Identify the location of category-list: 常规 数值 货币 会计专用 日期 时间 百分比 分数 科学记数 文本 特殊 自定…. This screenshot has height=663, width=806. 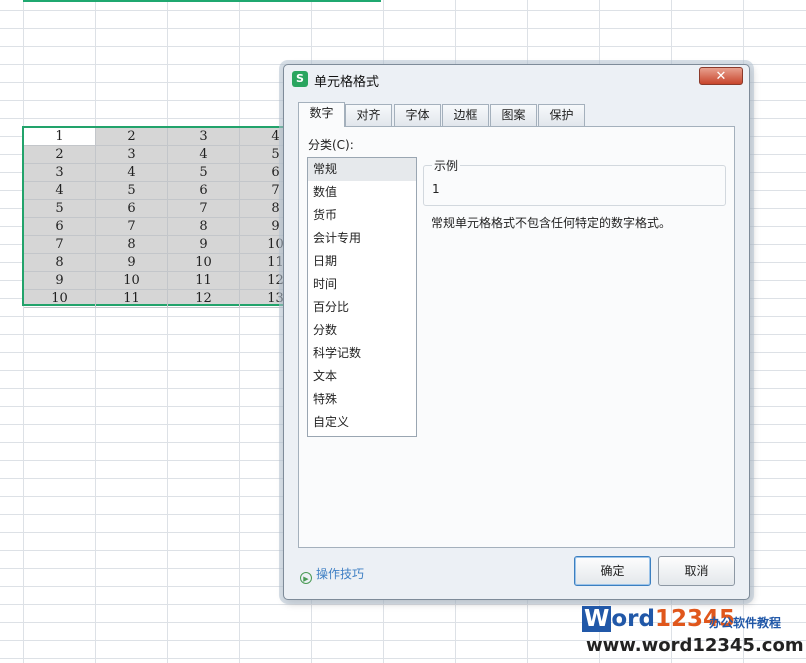
(362, 297).